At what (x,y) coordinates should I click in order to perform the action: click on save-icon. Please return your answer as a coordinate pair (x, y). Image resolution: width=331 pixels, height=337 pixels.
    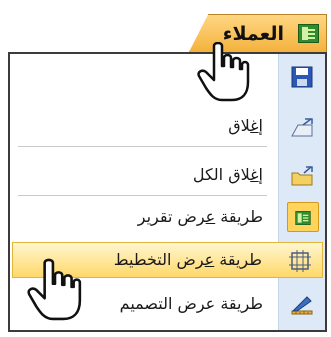
    Looking at the image, I should click on (302, 77).